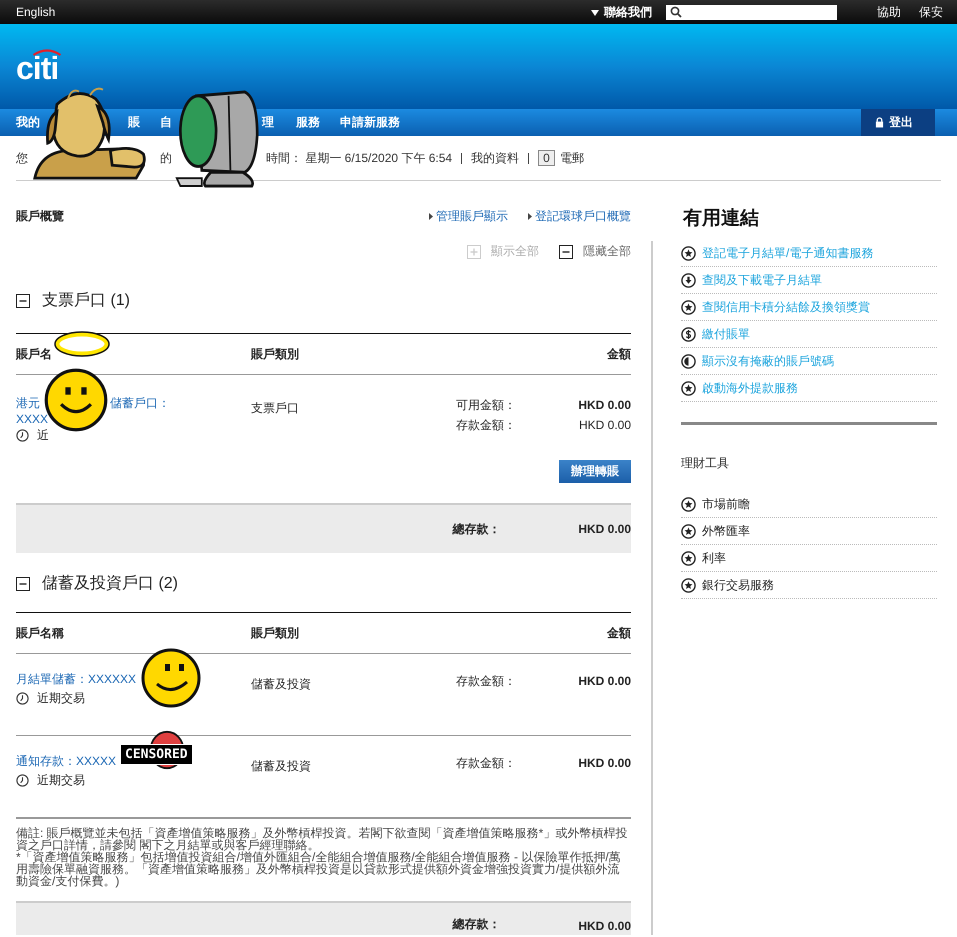 The image size is (957, 937). I want to click on login-time: 時間： 星期一 6/15/2020 下午 6:54, so click(359, 158).